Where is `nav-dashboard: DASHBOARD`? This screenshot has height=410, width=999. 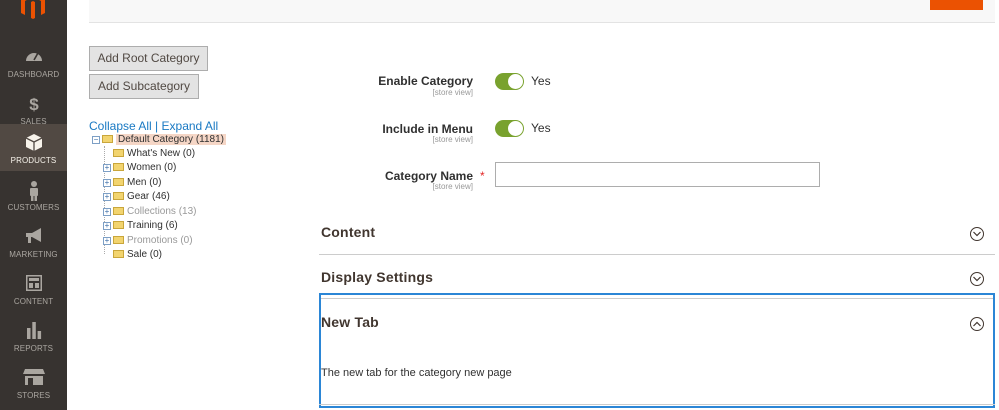
nav-dashboard: DASHBOARD is located at coordinates (33, 61).